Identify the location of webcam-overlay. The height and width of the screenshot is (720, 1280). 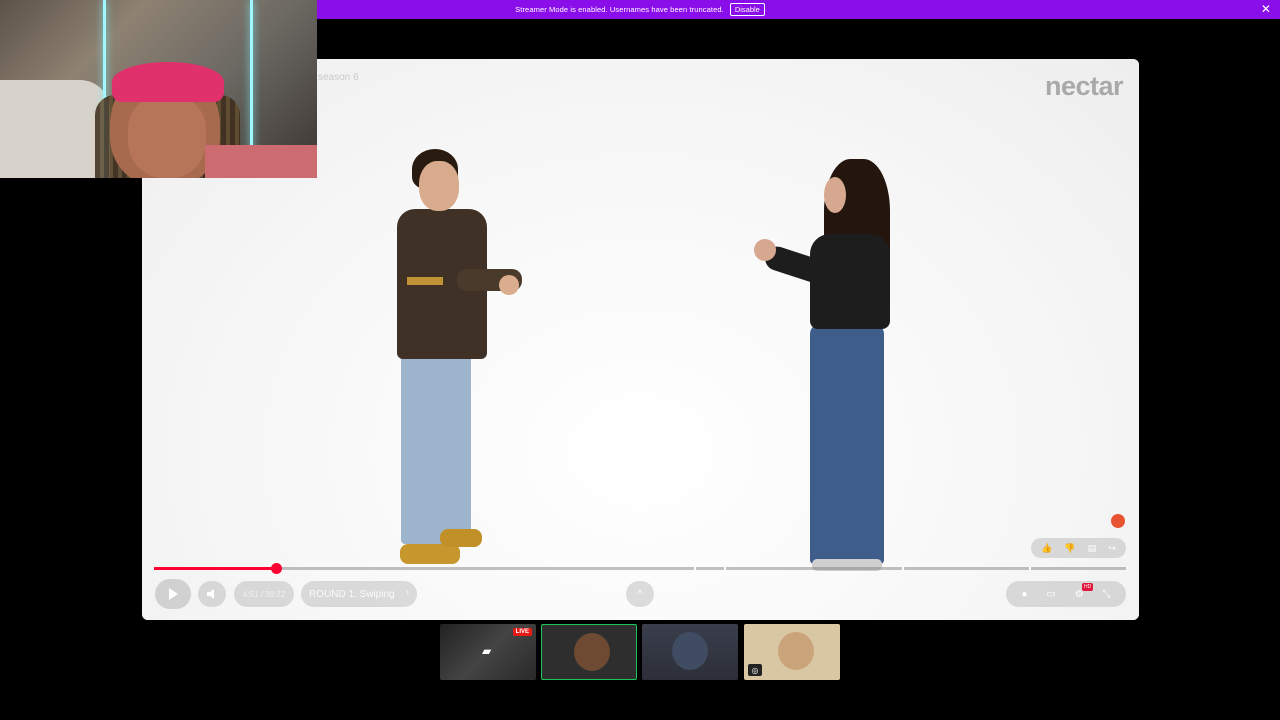
(158, 89).